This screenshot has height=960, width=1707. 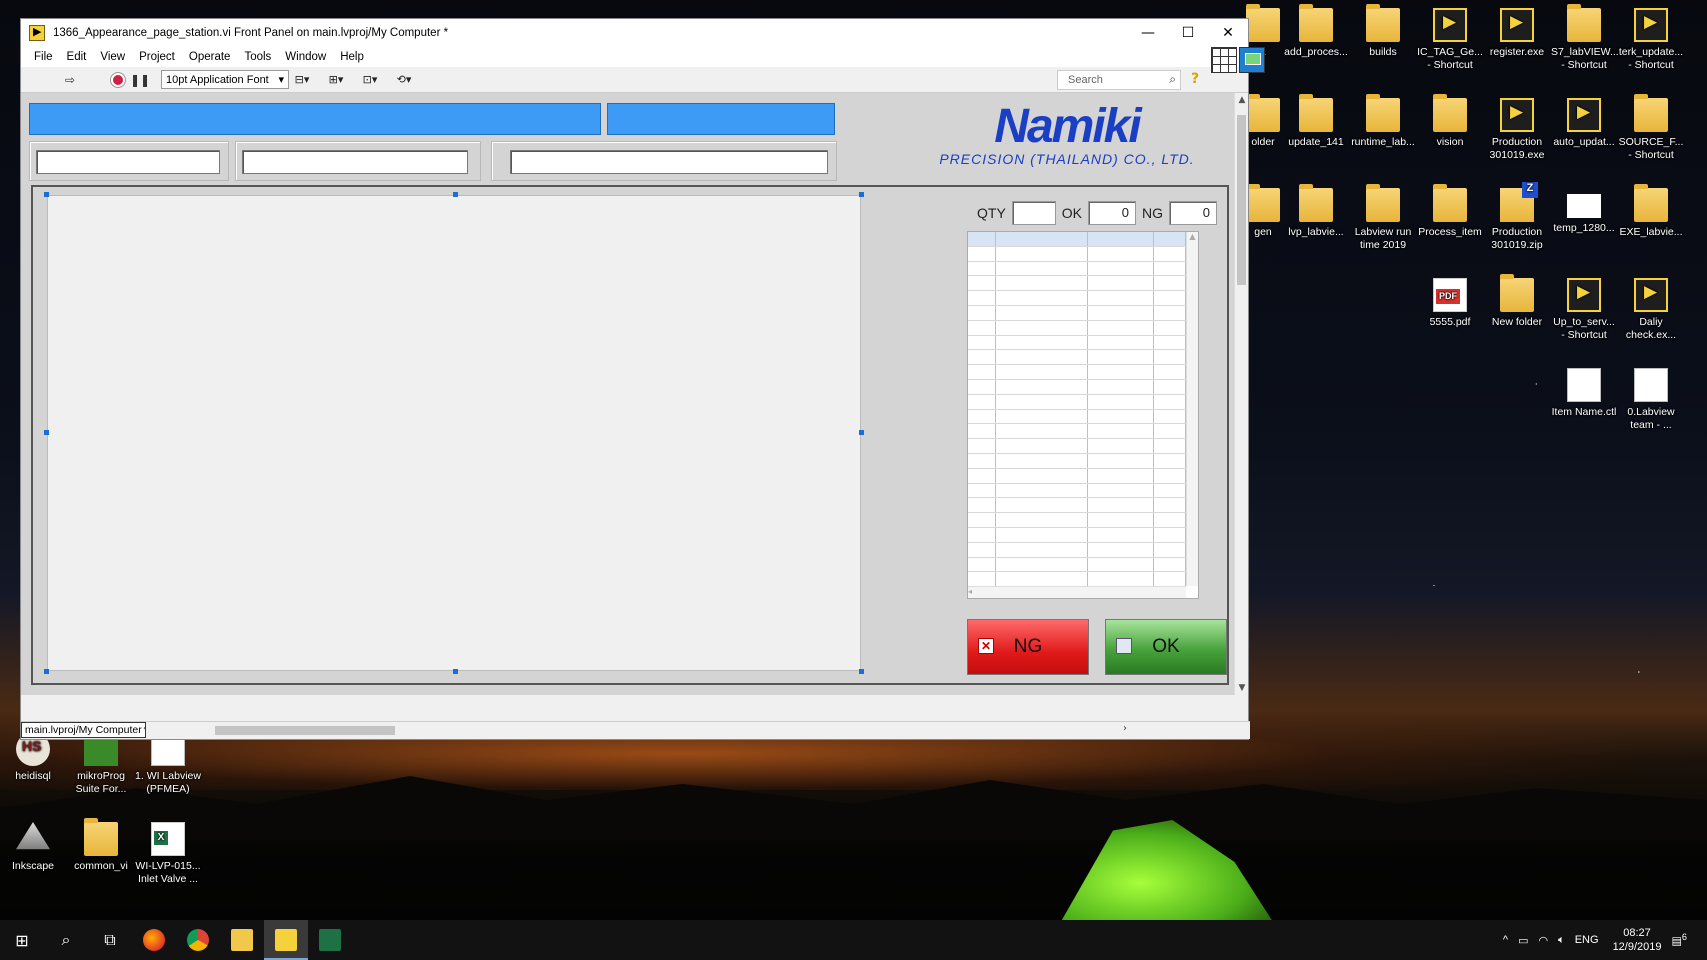 I want to click on desktop-icon: S7_labVIEW... - Shortcut, so click(x=1585, y=38).